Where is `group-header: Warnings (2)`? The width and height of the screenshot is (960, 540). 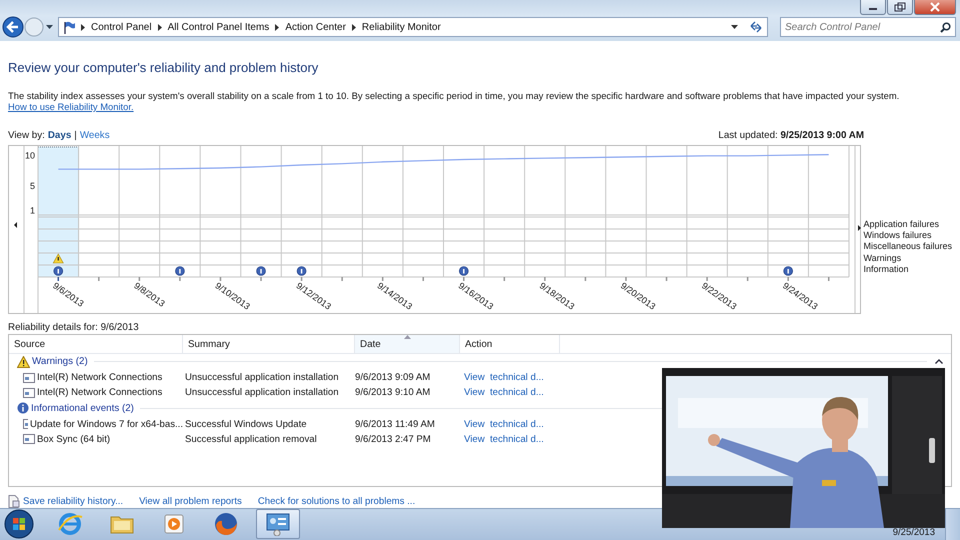 group-header: Warnings (2) is located at coordinates (60, 362).